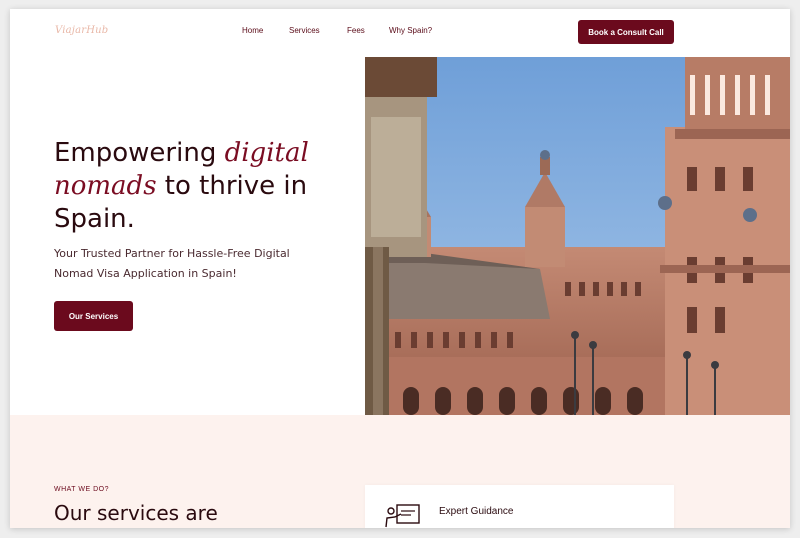  I want to click on nav-why-spain: Why Spain?, so click(410, 30).